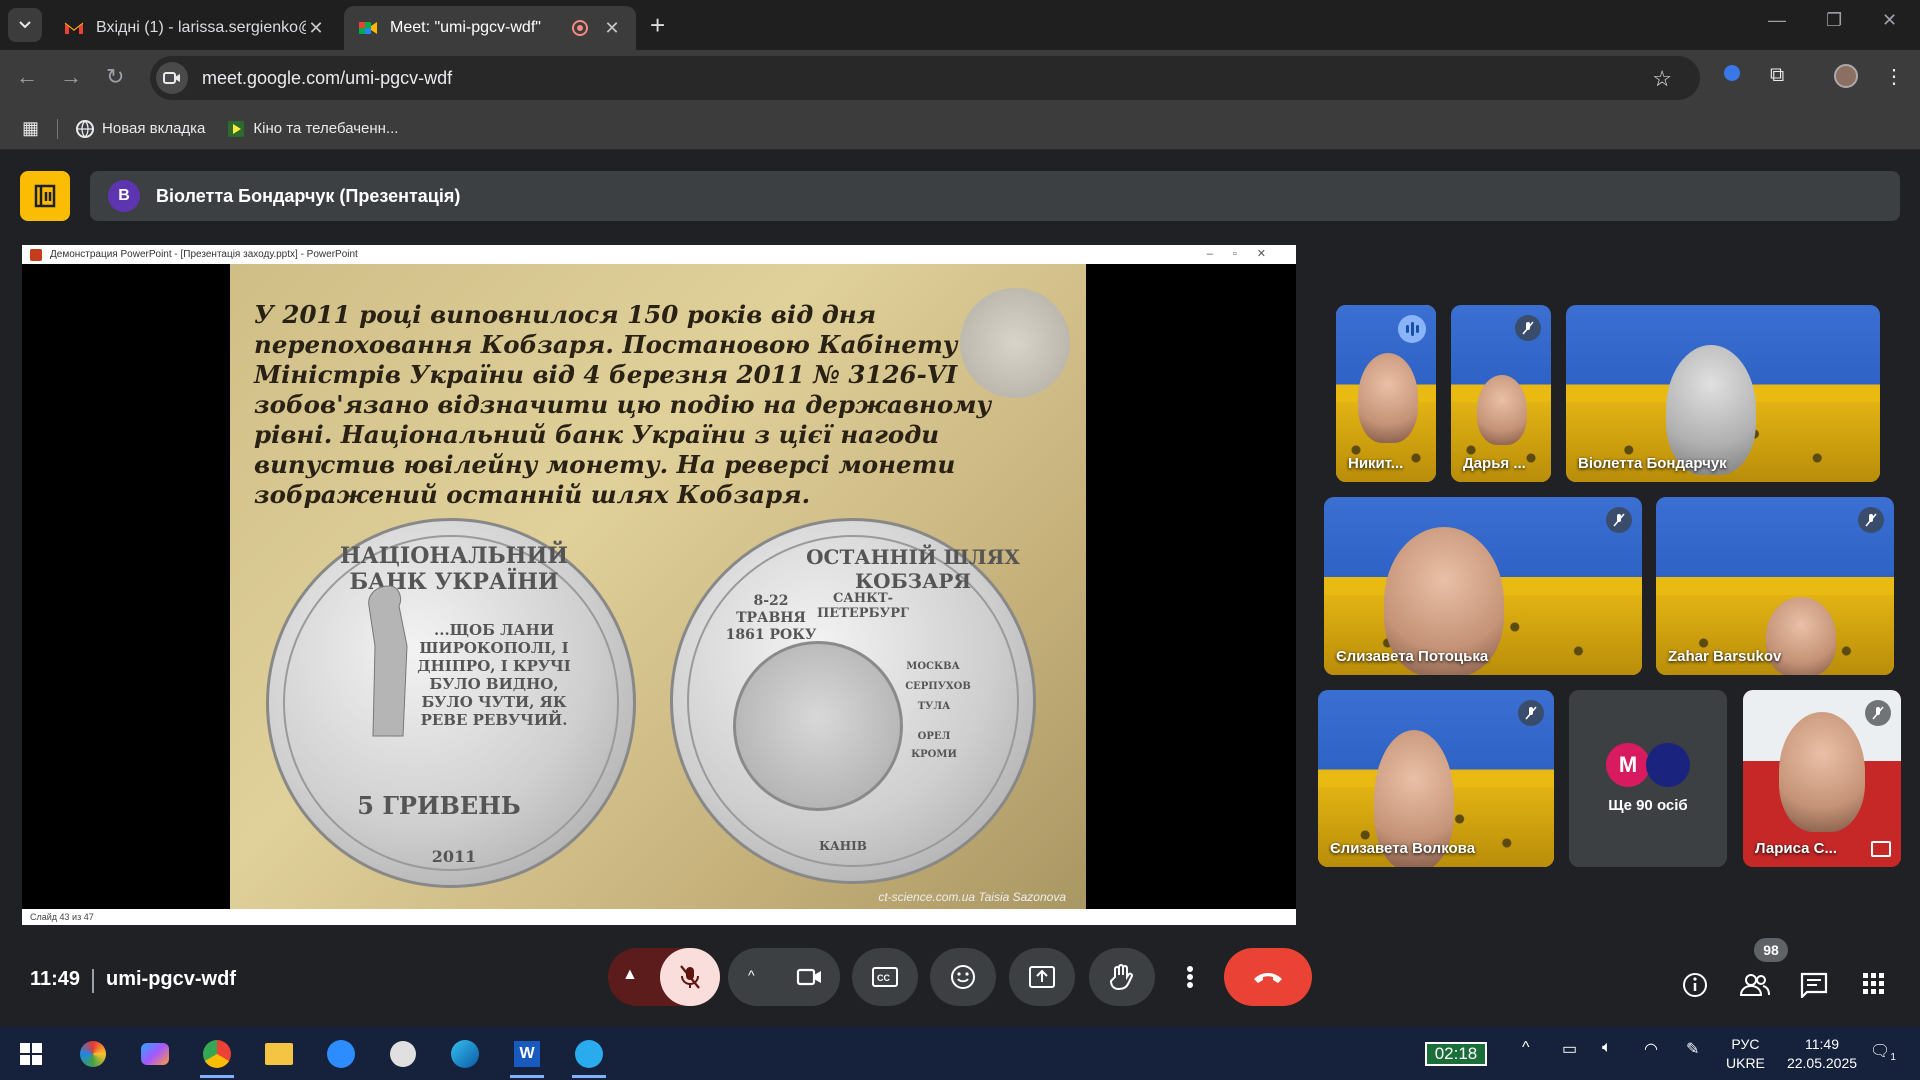 The height and width of the screenshot is (1080, 1920). Describe the element at coordinates (771, 618) in the screenshot. I see `coin-right-dates: 8-22 ТРАВНЯ 1861 РОКУ` at that location.